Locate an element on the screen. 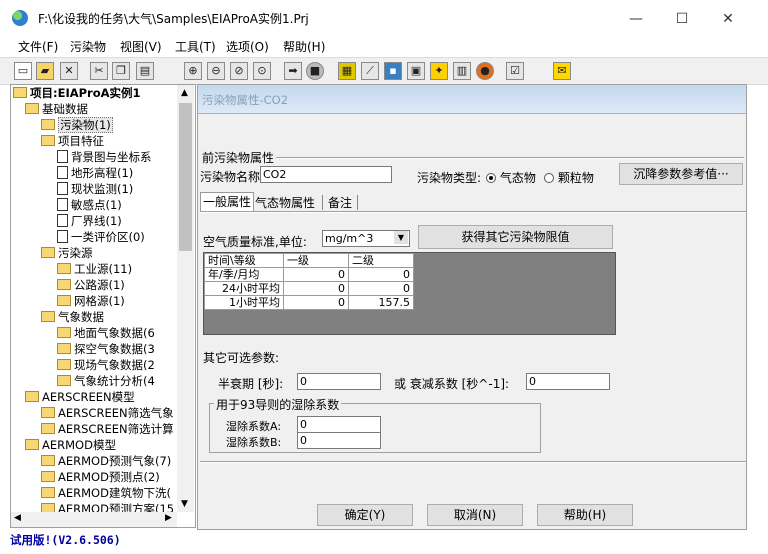  fetch-limits-button: 获得其它污染物限值 is located at coordinates (515, 237).